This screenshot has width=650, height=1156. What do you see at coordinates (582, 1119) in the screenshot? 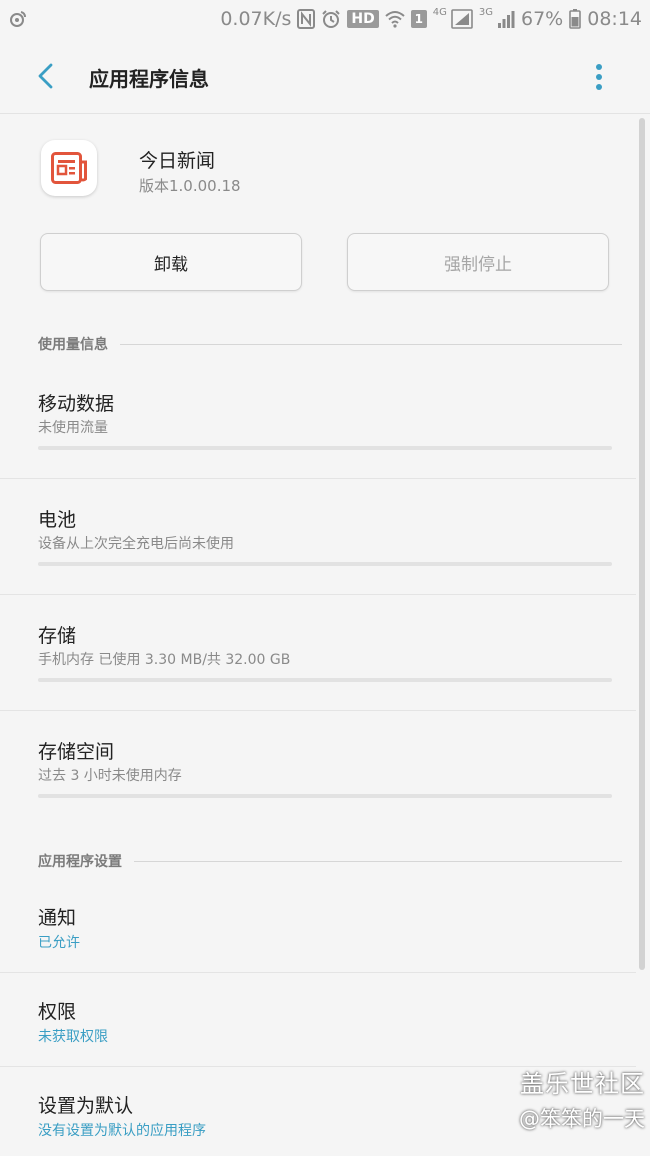
I see `watermark-line-2: @笨笨的一天` at bounding box center [582, 1119].